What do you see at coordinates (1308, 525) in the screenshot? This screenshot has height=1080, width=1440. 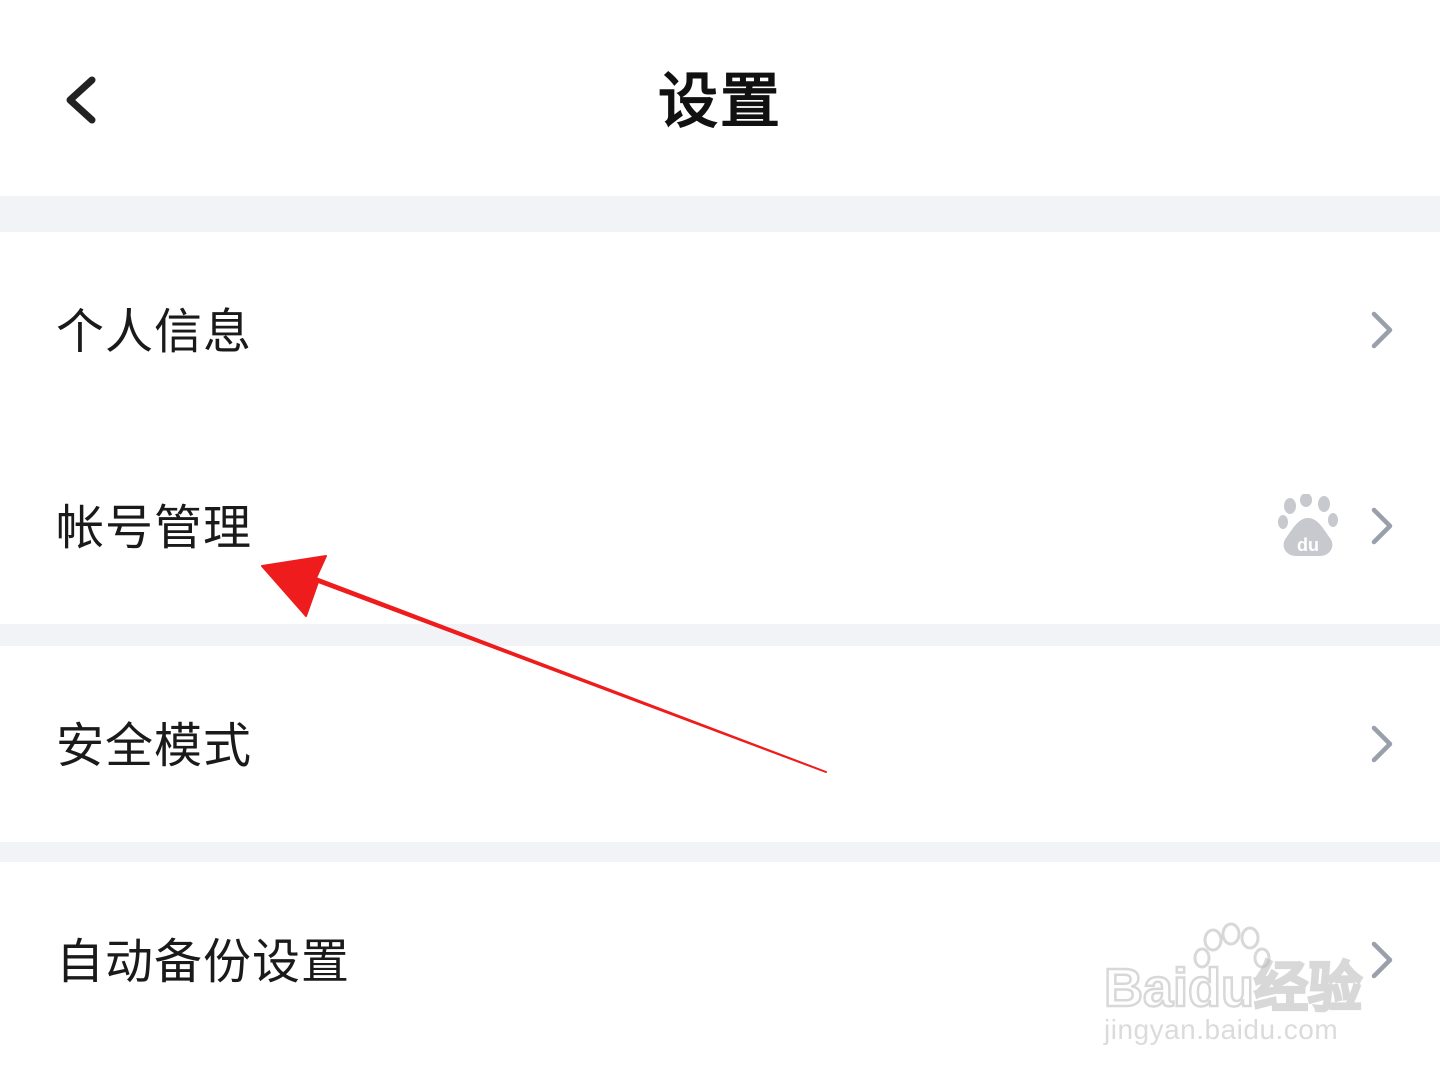 I see `baidu-paw-icon: du` at bounding box center [1308, 525].